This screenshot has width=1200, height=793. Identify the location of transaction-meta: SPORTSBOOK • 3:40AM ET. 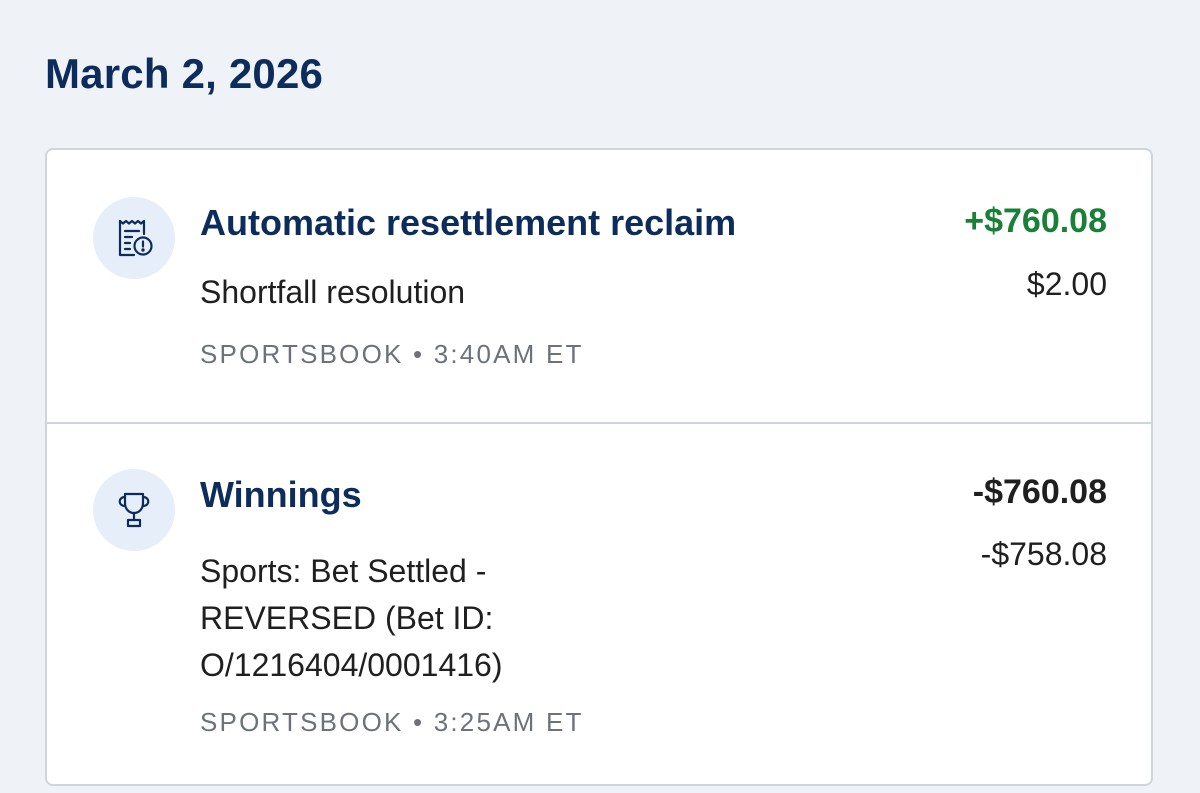
(392, 354).